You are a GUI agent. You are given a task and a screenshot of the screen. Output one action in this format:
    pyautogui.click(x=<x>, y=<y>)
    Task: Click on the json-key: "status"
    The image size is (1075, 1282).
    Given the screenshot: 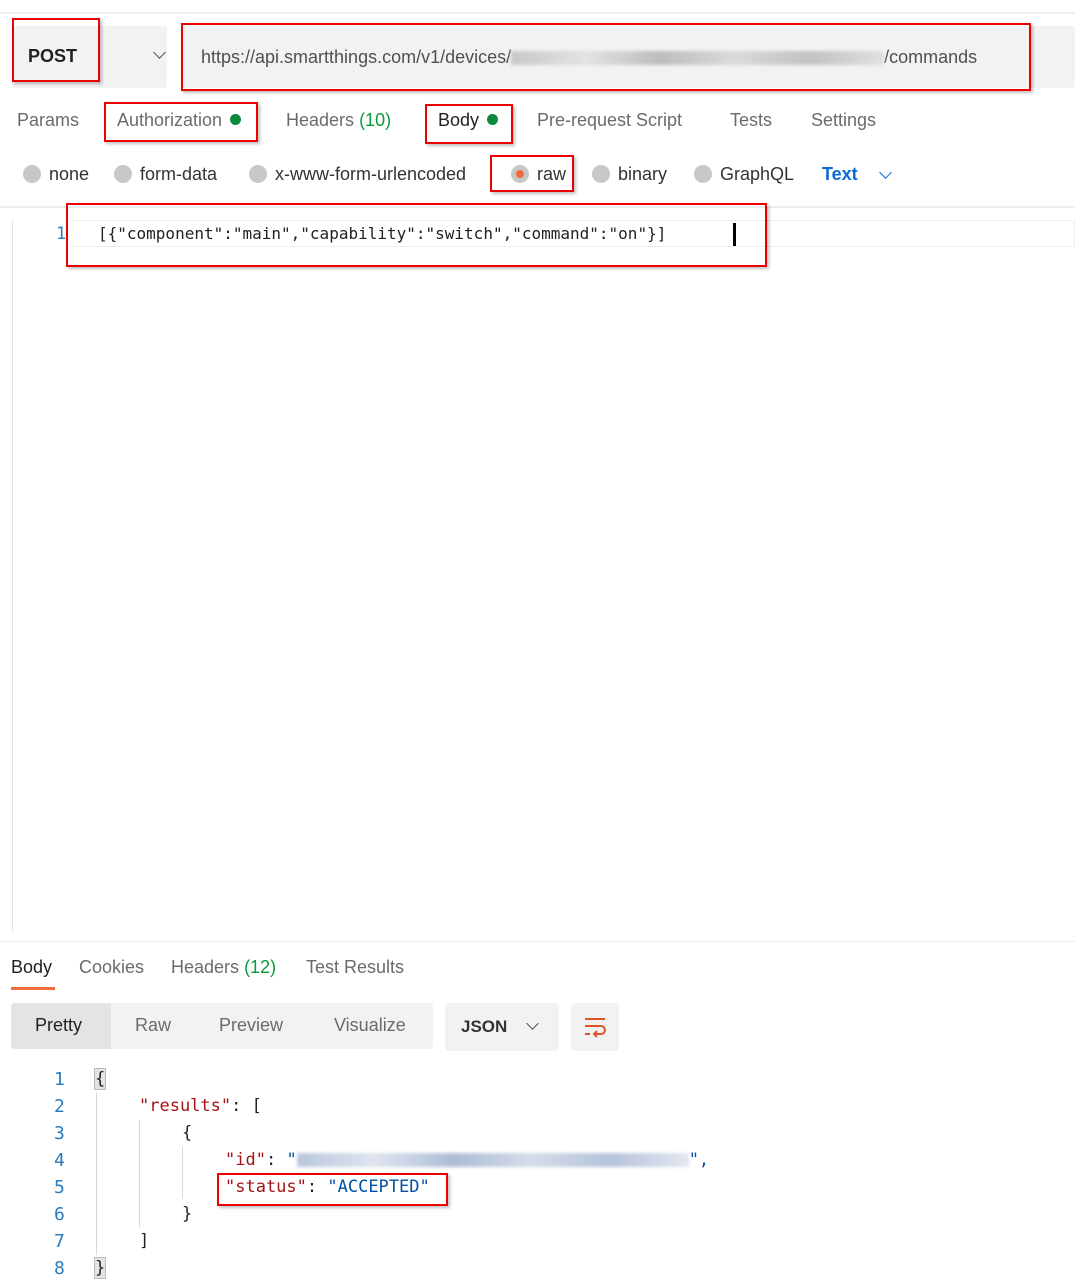 What is the action you would take?
    pyautogui.click(x=266, y=1187)
    